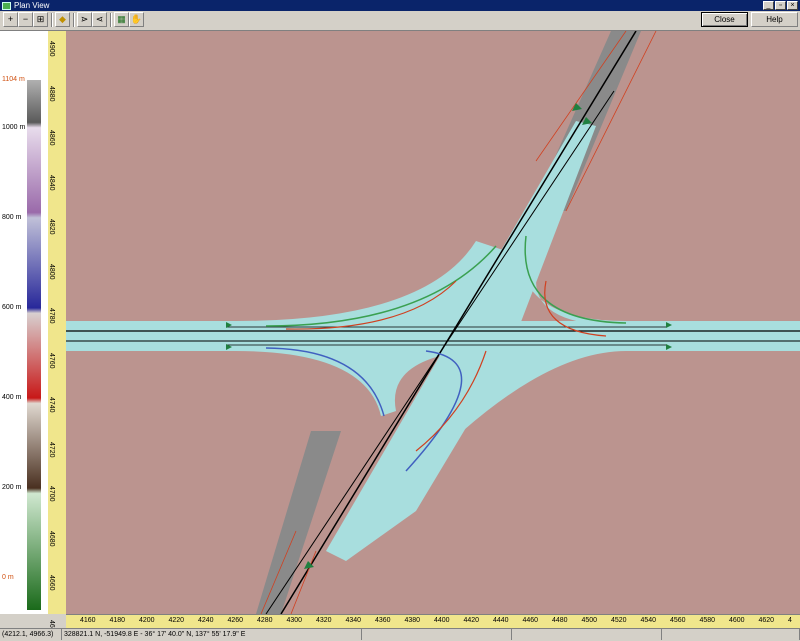 This screenshot has width=800, height=641. Describe the element at coordinates (12, 487) in the screenshot. I see `legend-label-200: 200 m` at that location.